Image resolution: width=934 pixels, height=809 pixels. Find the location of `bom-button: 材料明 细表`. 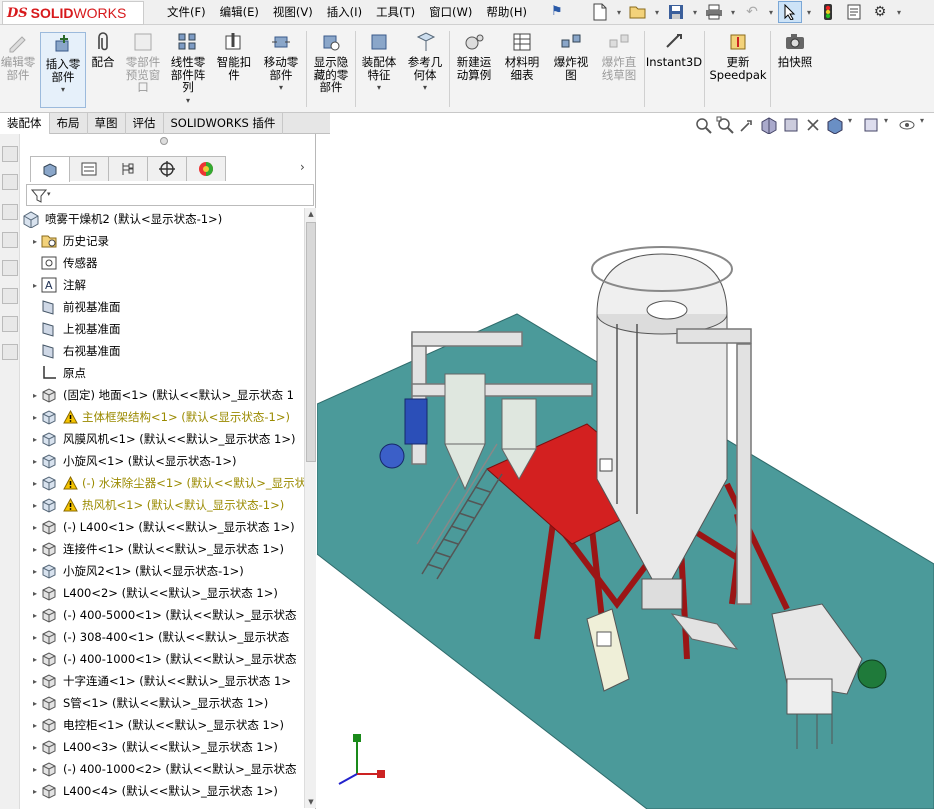

bom-button: 材料明 细表 is located at coordinates (522, 70).